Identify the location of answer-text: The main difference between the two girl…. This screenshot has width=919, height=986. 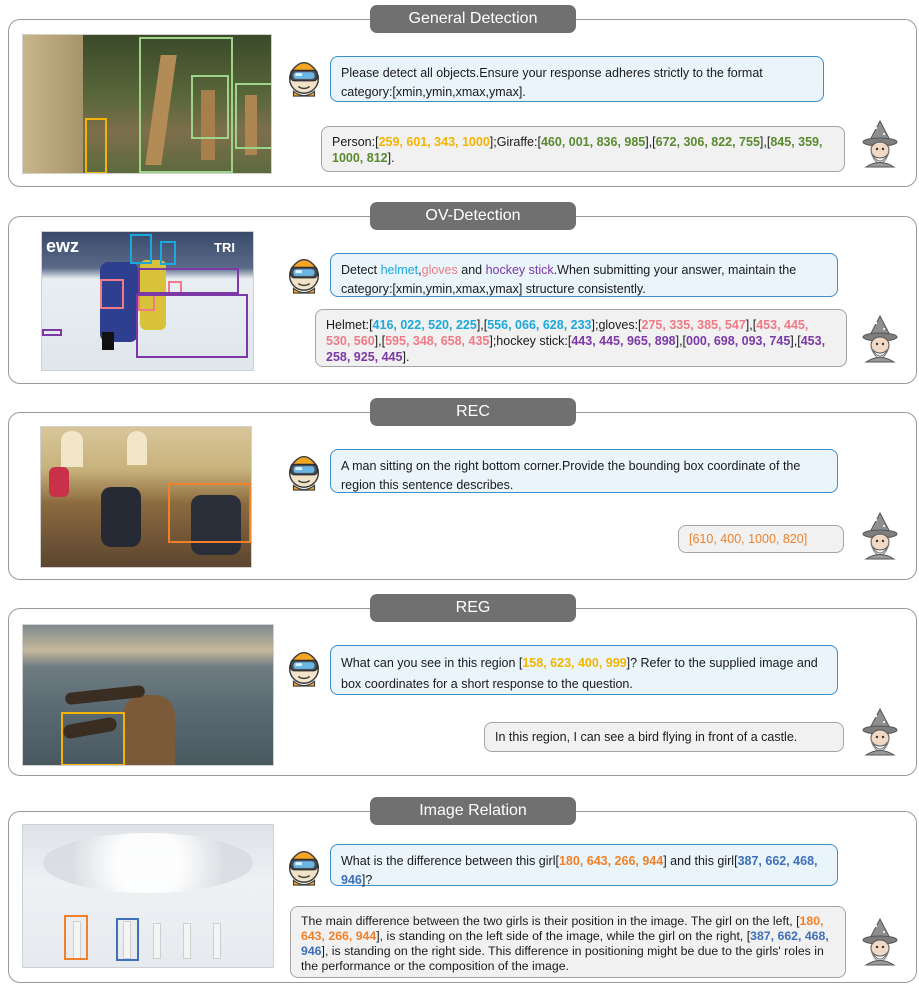
(550, 921).